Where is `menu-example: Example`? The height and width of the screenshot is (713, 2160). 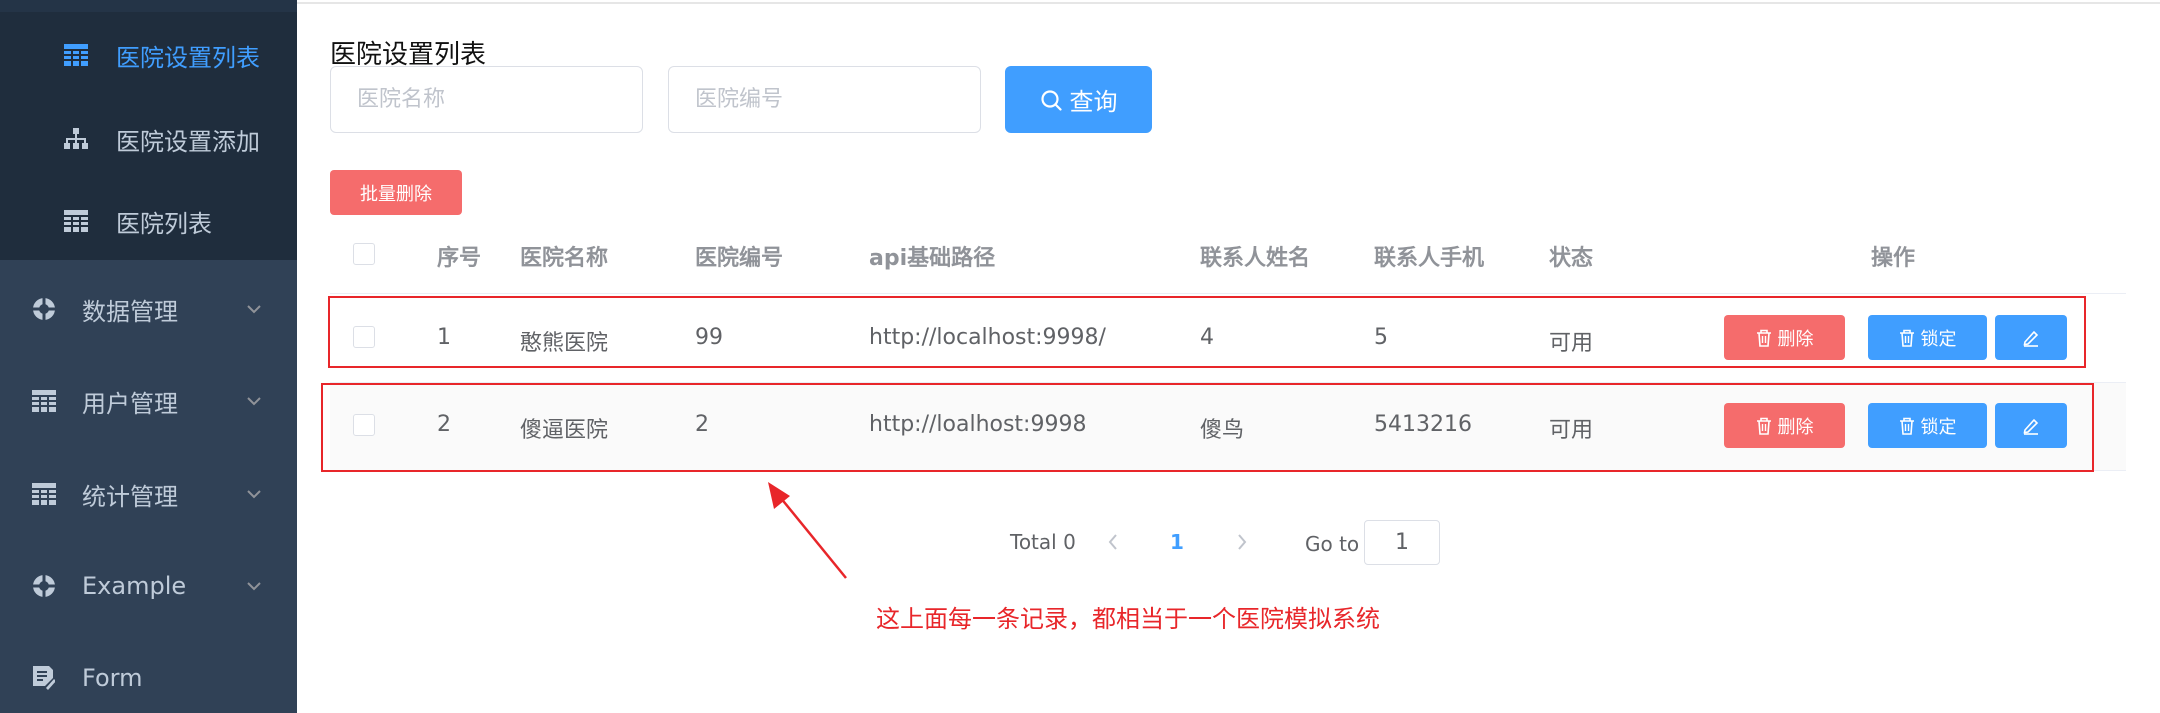 menu-example: Example is located at coordinates (148, 586).